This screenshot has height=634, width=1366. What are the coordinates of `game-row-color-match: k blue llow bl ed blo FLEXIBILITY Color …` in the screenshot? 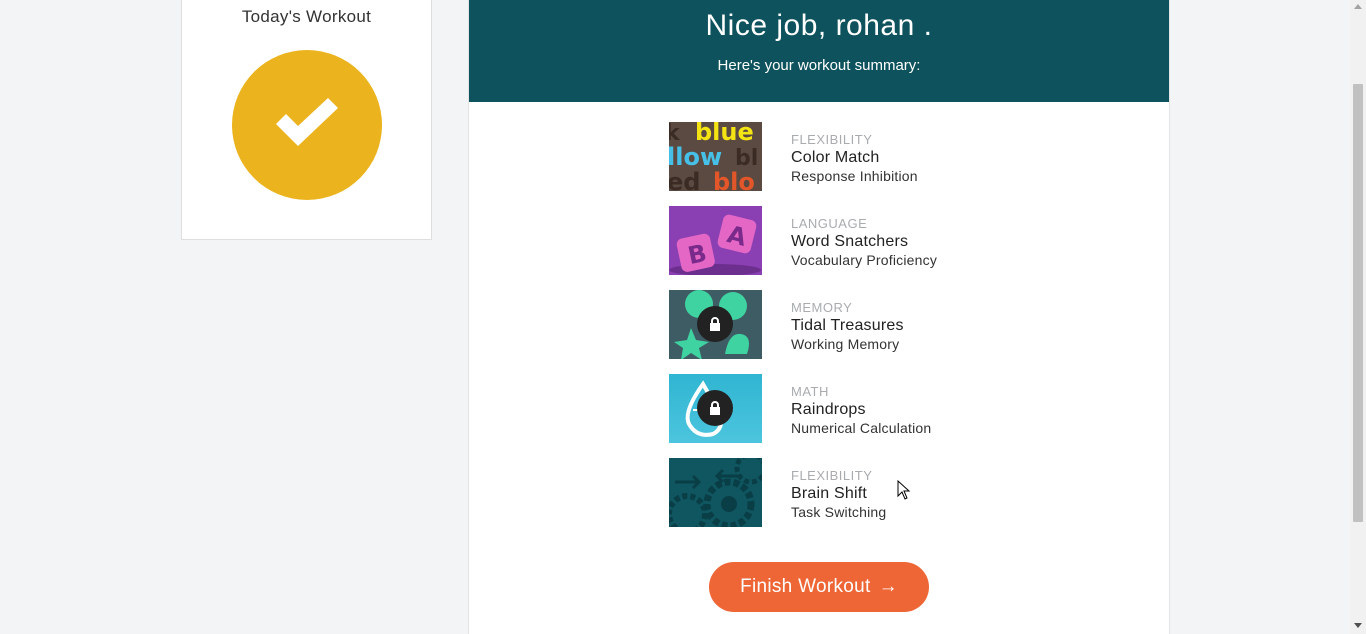 It's located at (869, 164).